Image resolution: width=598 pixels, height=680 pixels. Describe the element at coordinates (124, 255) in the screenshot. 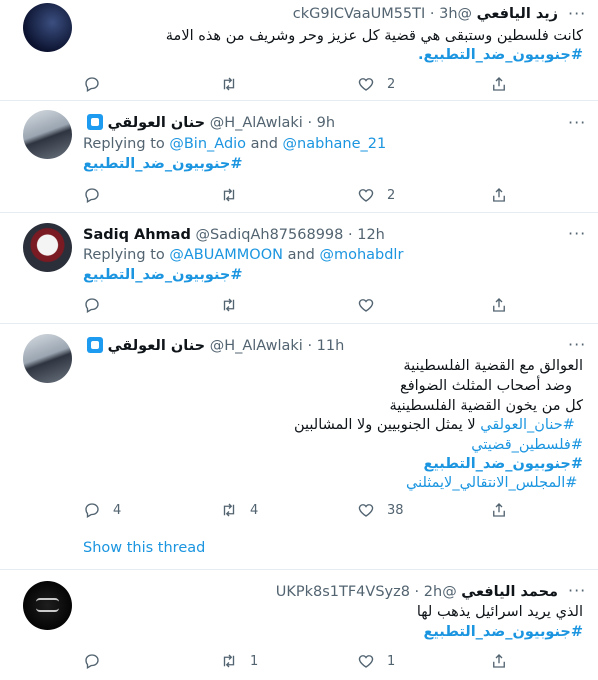

I see `replying-prefix: Replying to` at that location.